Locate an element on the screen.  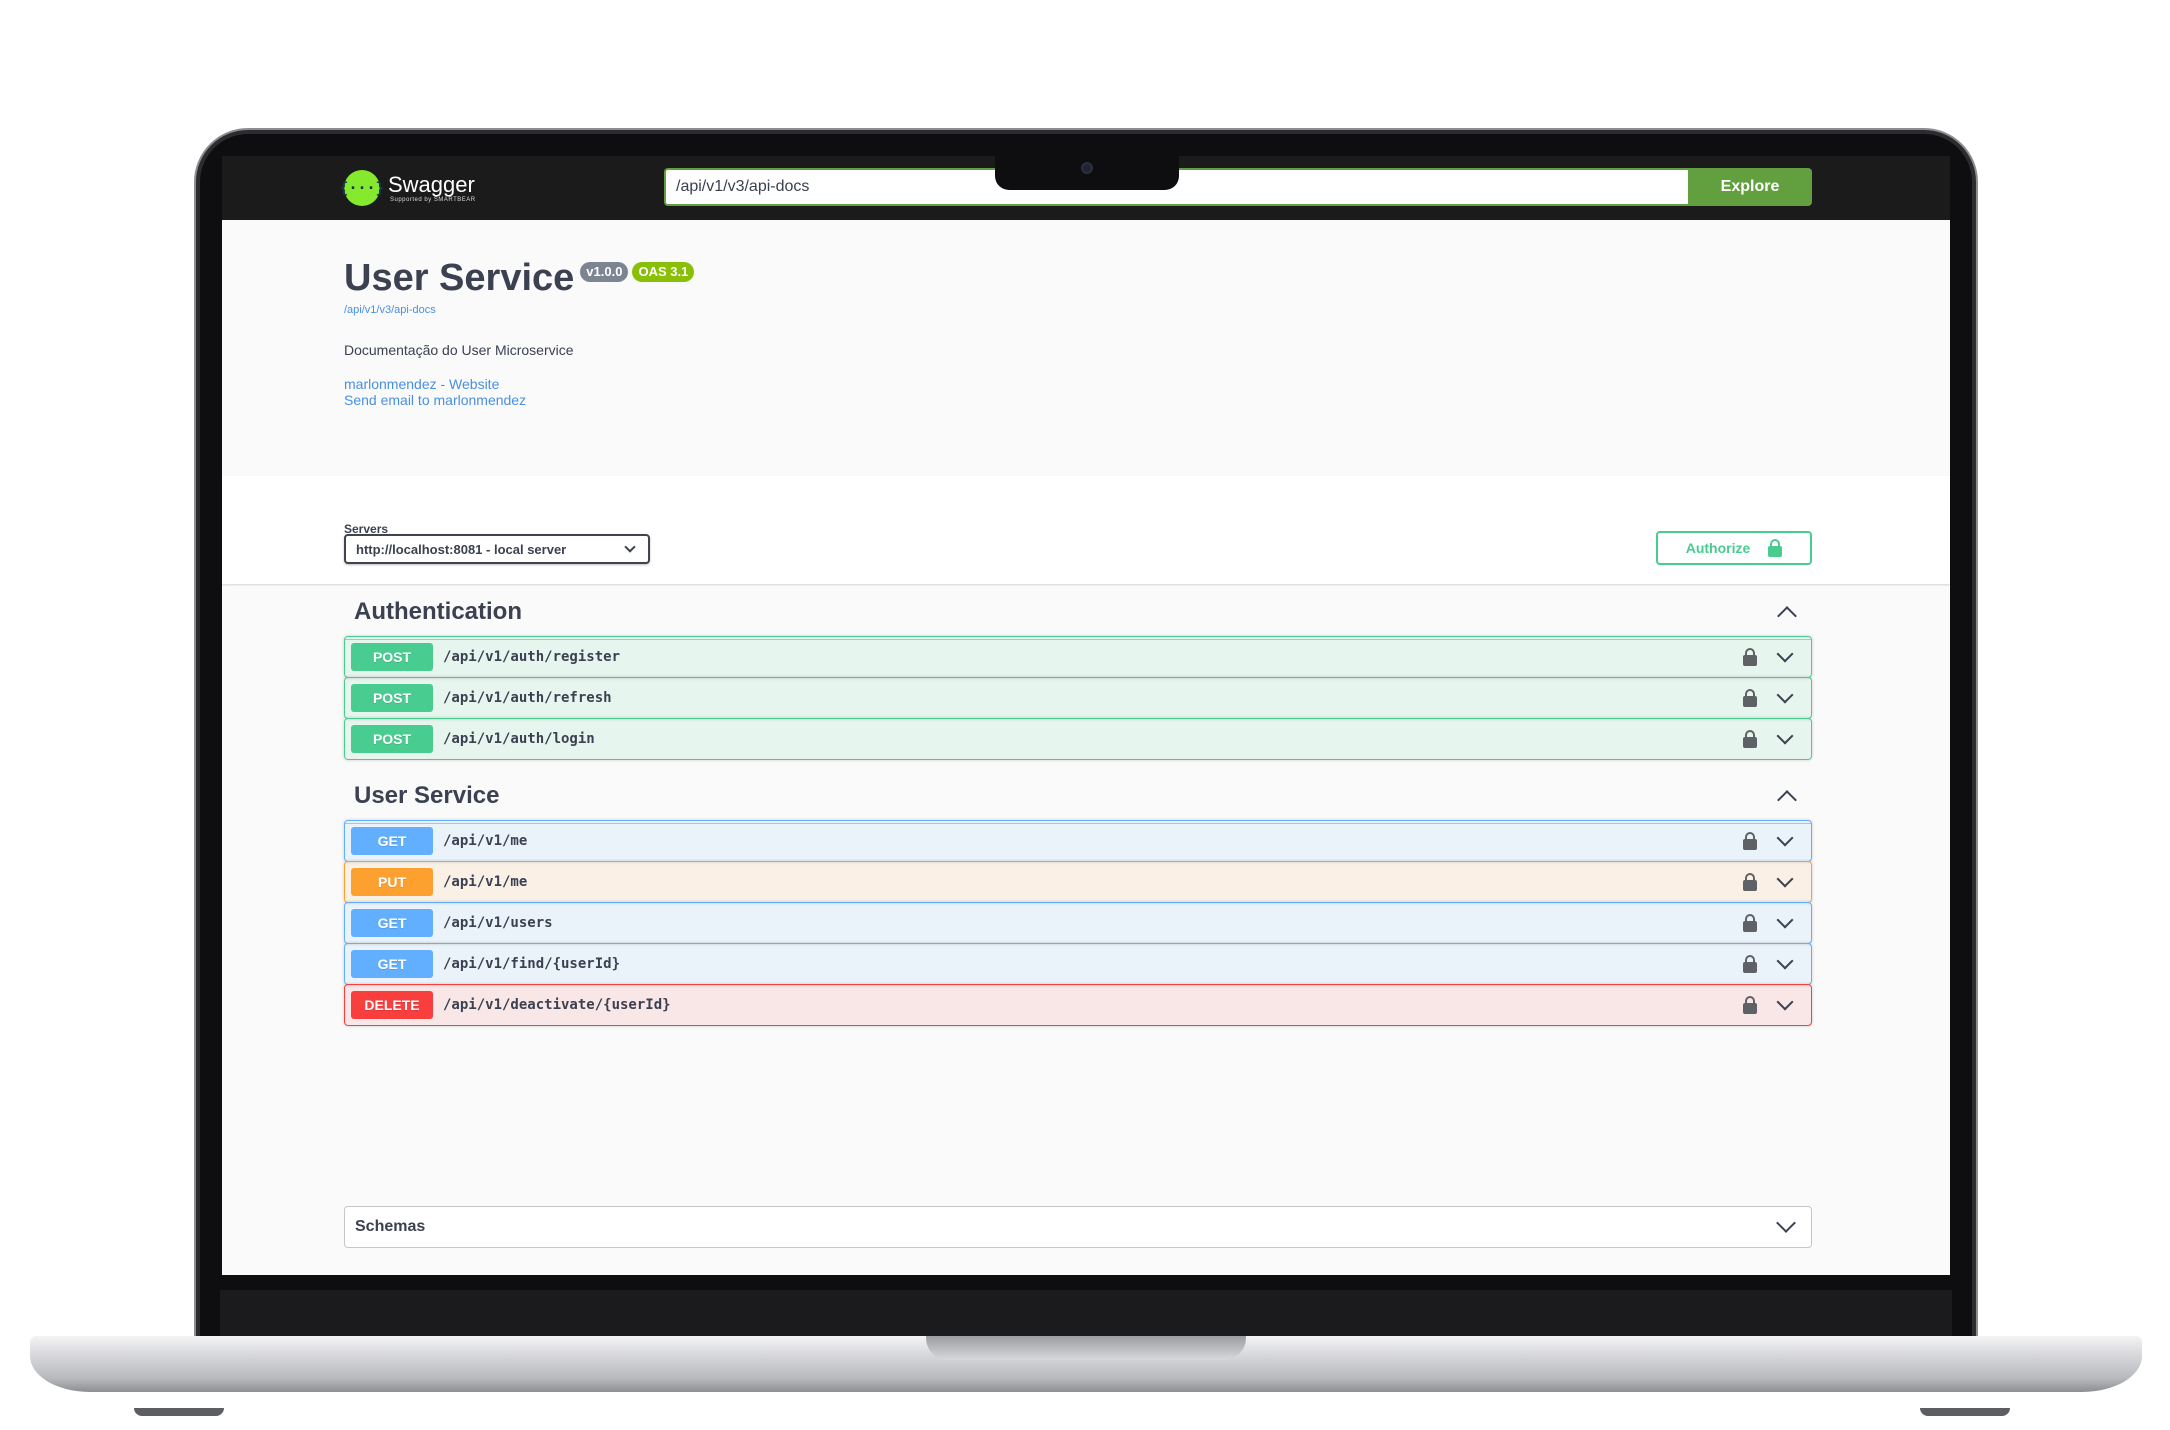
contact-website-link: marlonmendez - Website is located at coordinates (844, 384).